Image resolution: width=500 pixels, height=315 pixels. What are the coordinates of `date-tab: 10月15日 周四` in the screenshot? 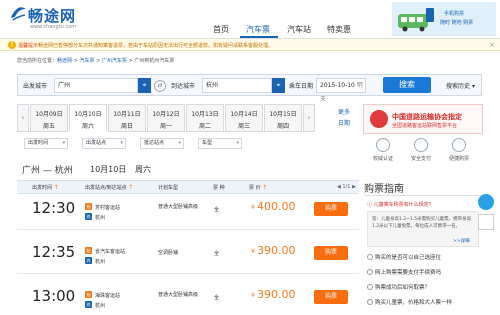 It's located at (283, 118).